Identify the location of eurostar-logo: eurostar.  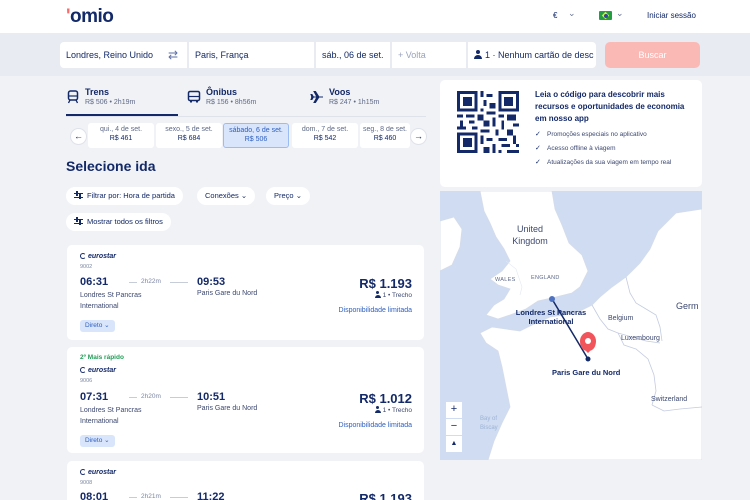
(98, 370).